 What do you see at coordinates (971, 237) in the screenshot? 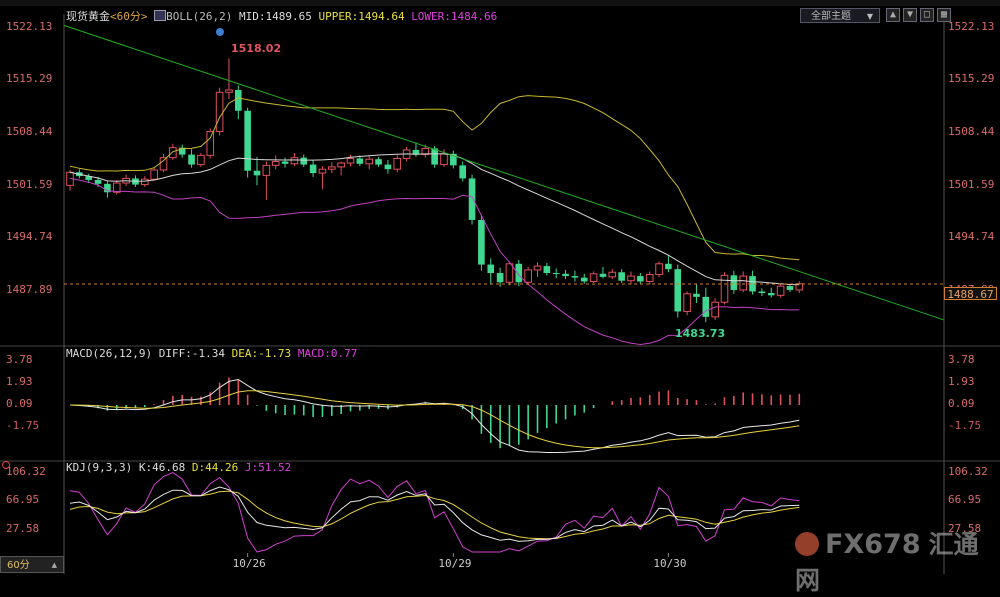
I see `price-axis-label-r: 1494.74` at bounding box center [971, 237].